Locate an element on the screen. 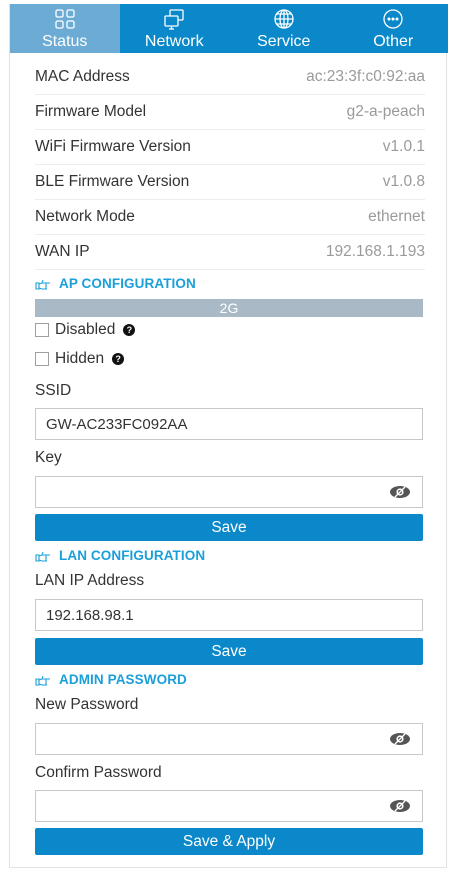 Image resolution: width=456 pixels, height=873 pixels. tab-label: Service is located at coordinates (284, 41).